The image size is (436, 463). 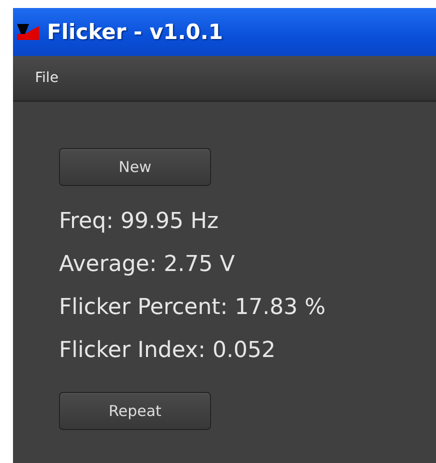 What do you see at coordinates (167, 351) in the screenshot?
I see `reading-text: Flicker Index: 0.052` at bounding box center [167, 351].